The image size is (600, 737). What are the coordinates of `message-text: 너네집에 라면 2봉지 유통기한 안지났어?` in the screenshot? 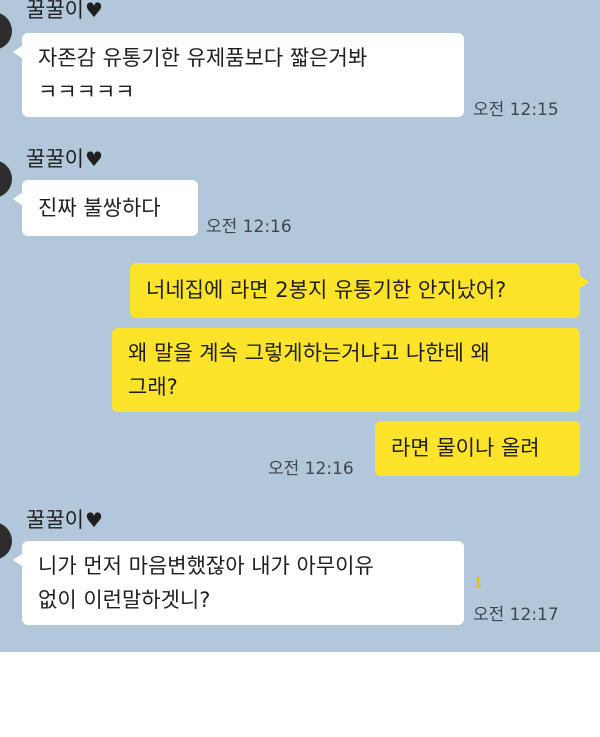 It's located at (326, 290).